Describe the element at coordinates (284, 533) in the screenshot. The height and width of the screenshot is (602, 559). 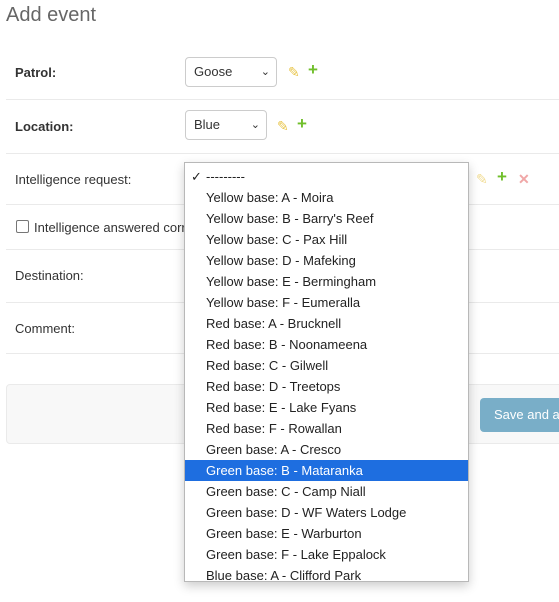
I see `dropdown-option-label: Green base: E - Warburton` at that location.